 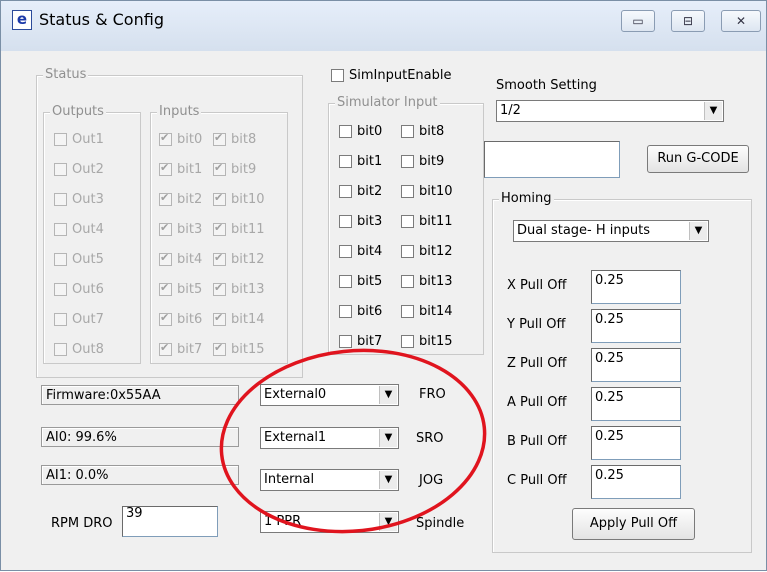 I want to click on run-gcode-button: Run G-CODE, so click(x=698, y=159).